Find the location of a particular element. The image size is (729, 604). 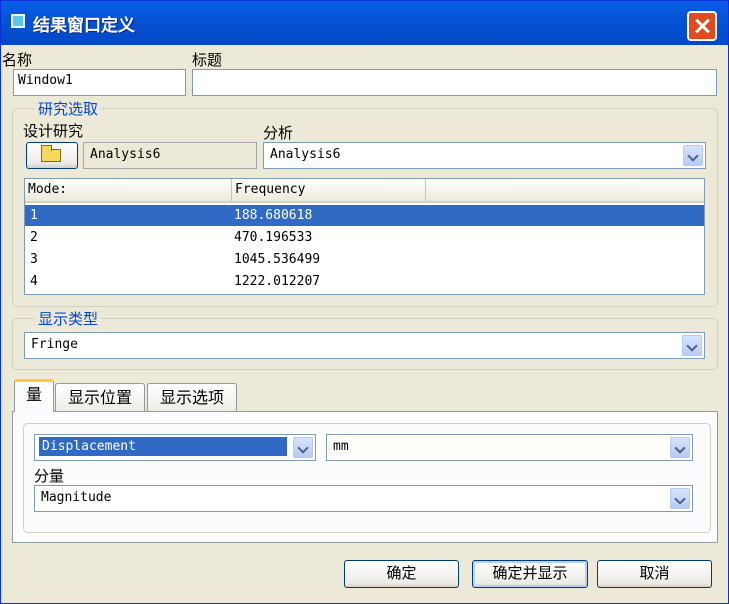

quantity-type-value: Displacement is located at coordinates (163, 446).